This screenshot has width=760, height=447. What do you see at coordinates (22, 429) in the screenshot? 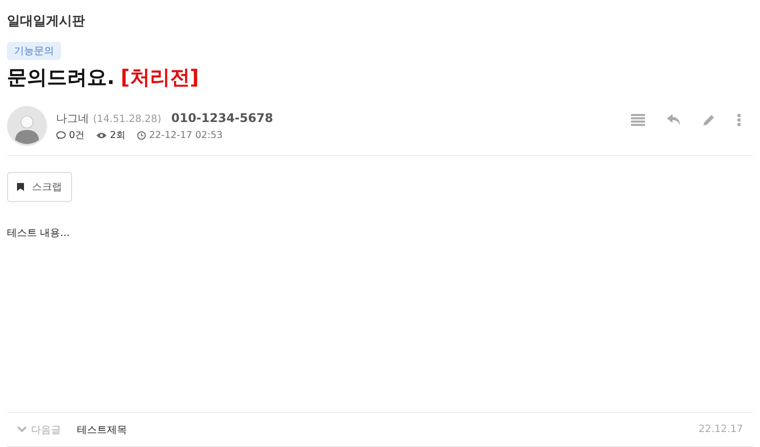
I see `chevron-down-icon` at bounding box center [22, 429].